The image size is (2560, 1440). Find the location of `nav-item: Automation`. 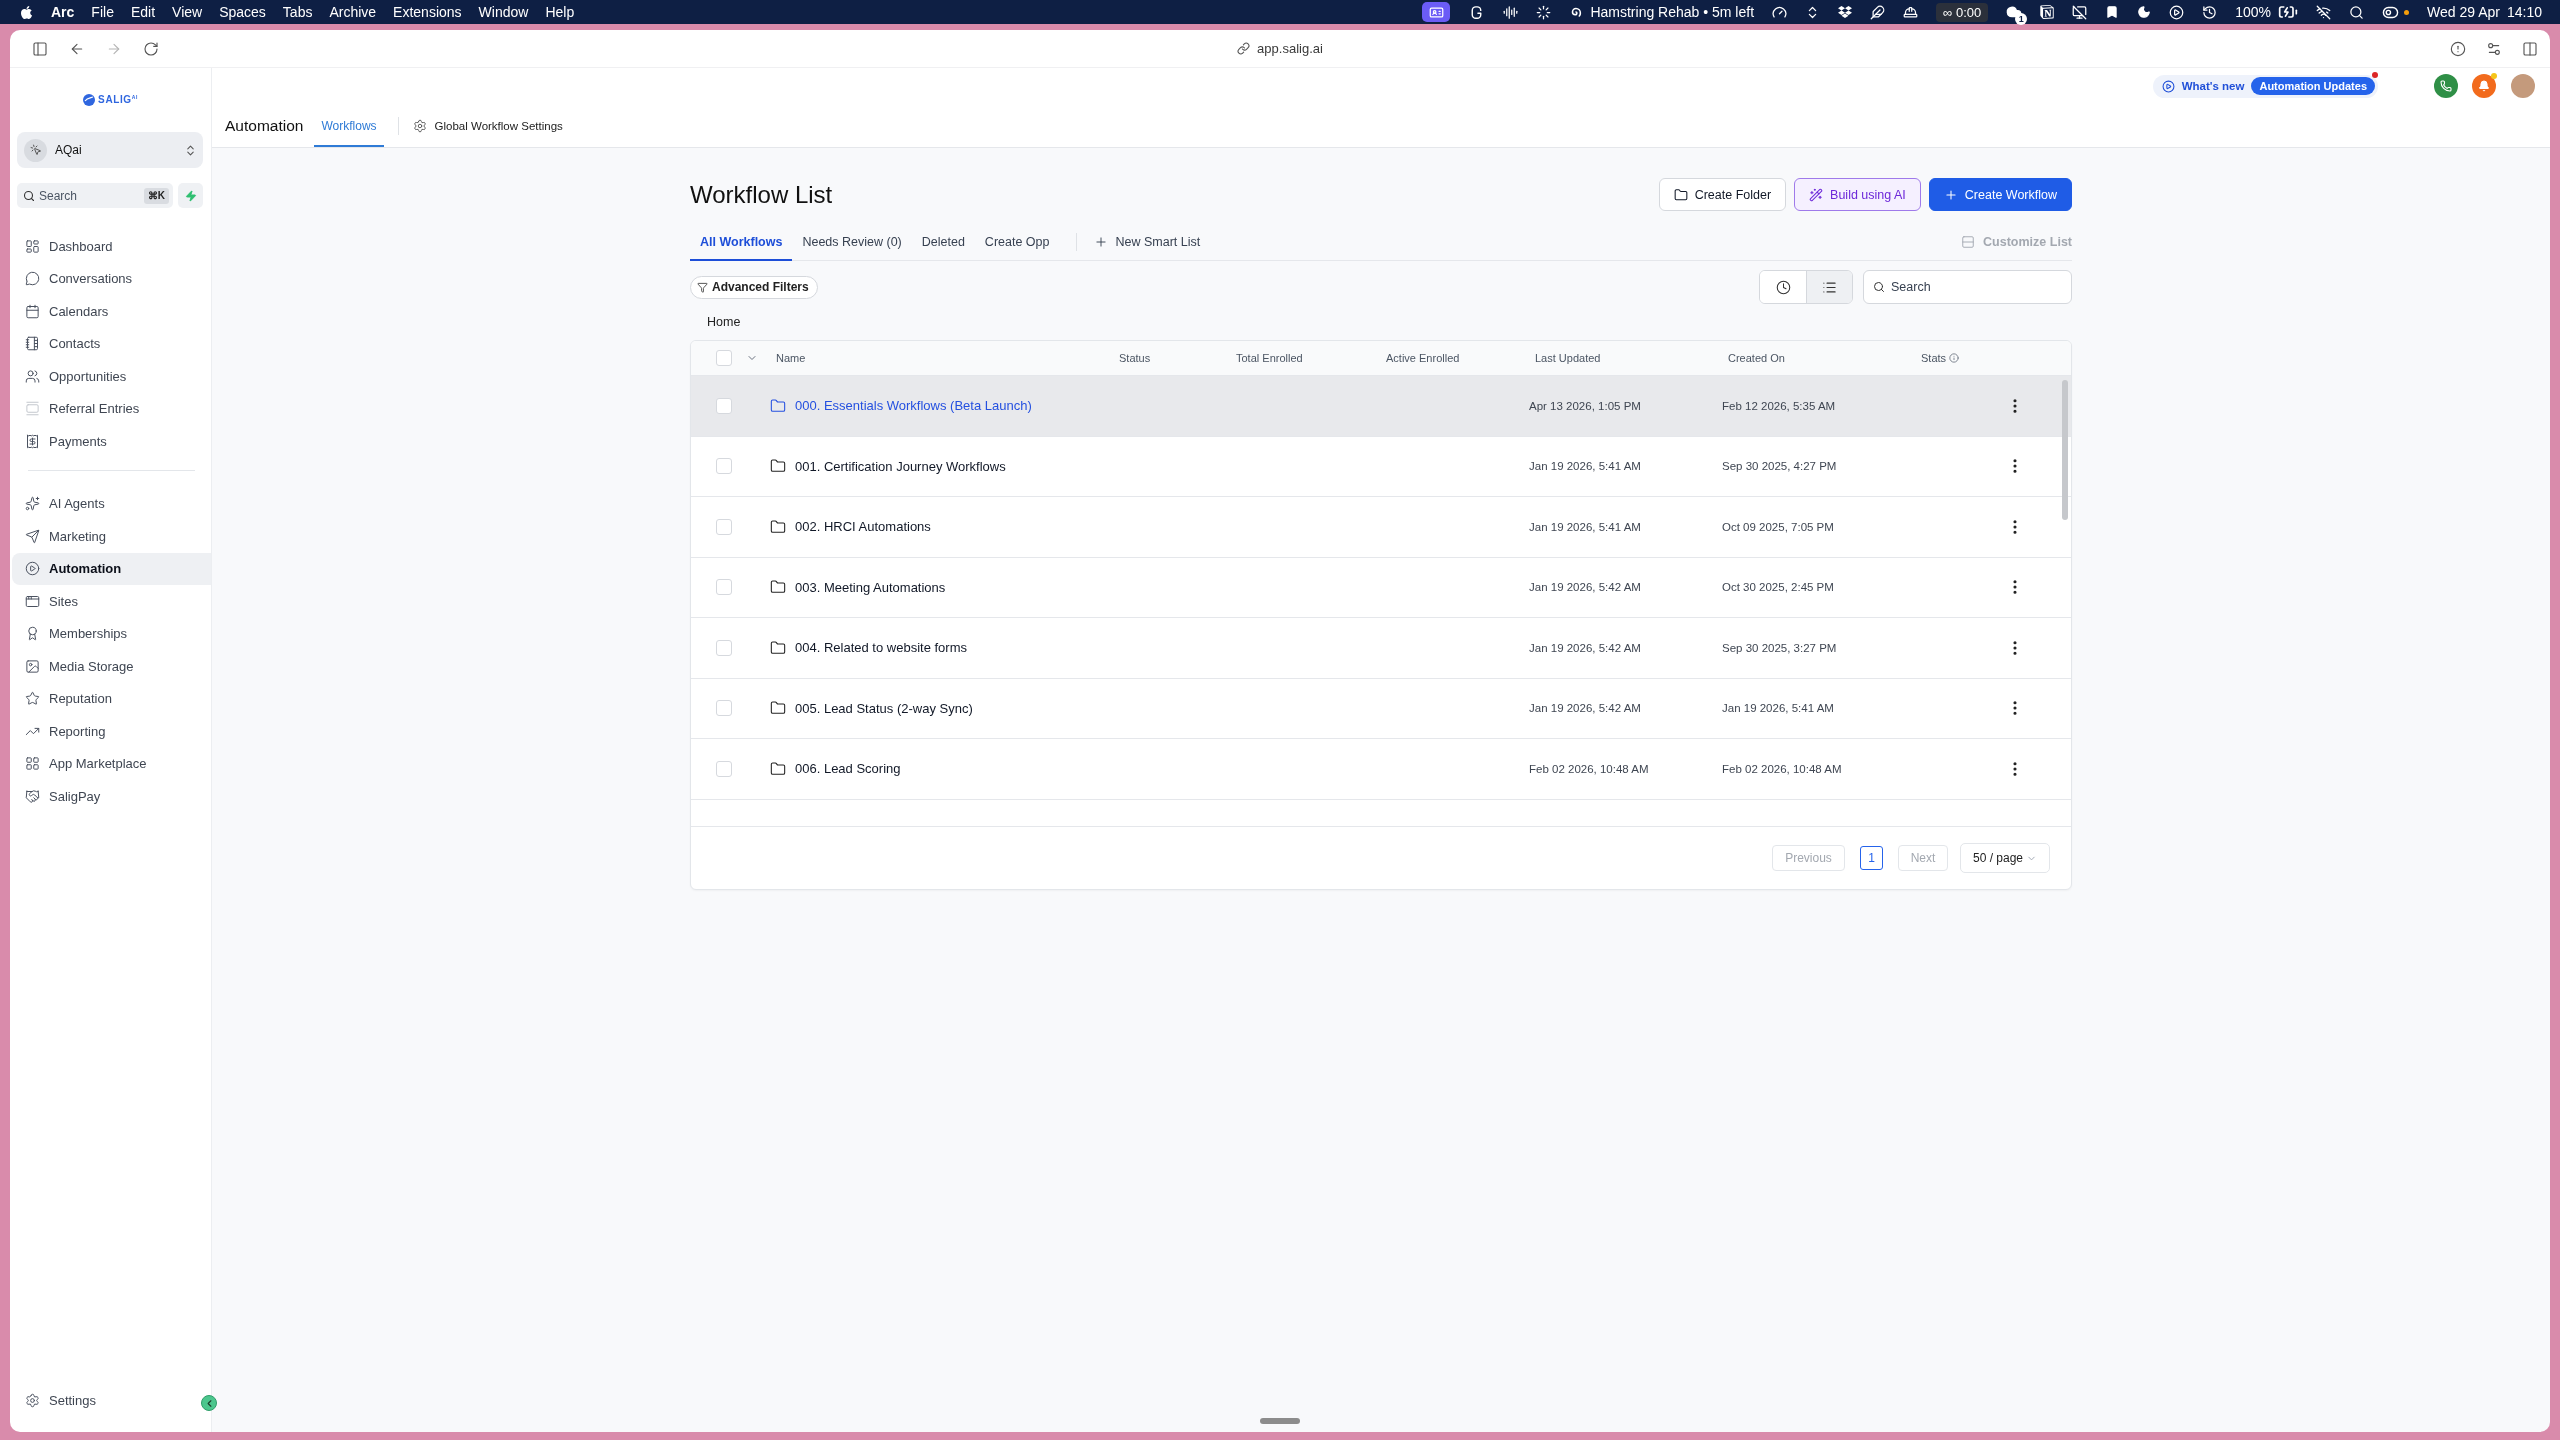

nav-item: Automation is located at coordinates (111, 568).